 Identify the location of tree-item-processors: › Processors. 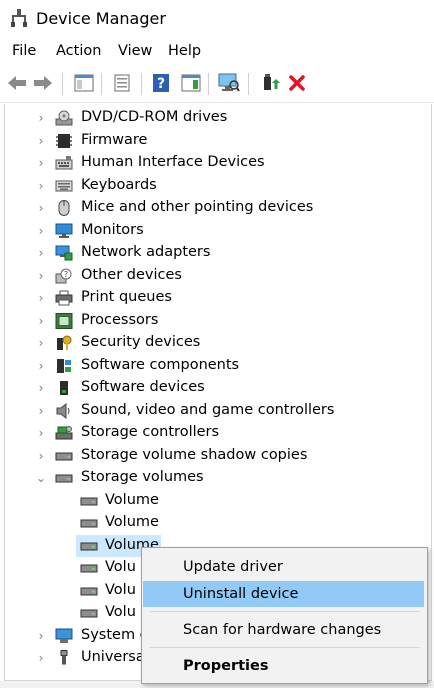
(215, 321).